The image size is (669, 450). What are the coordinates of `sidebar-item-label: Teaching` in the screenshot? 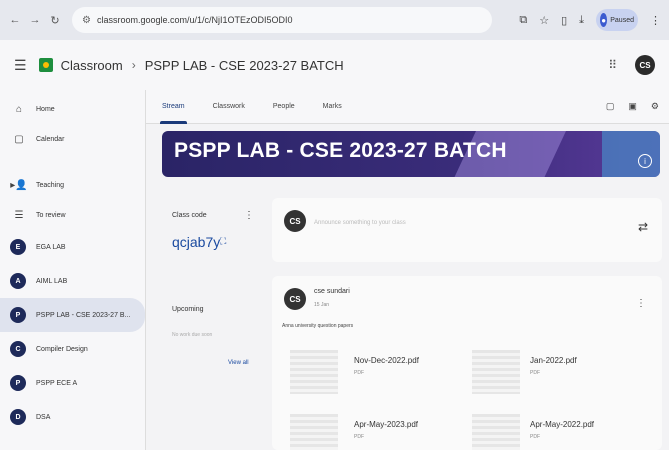 It's located at (50, 185).